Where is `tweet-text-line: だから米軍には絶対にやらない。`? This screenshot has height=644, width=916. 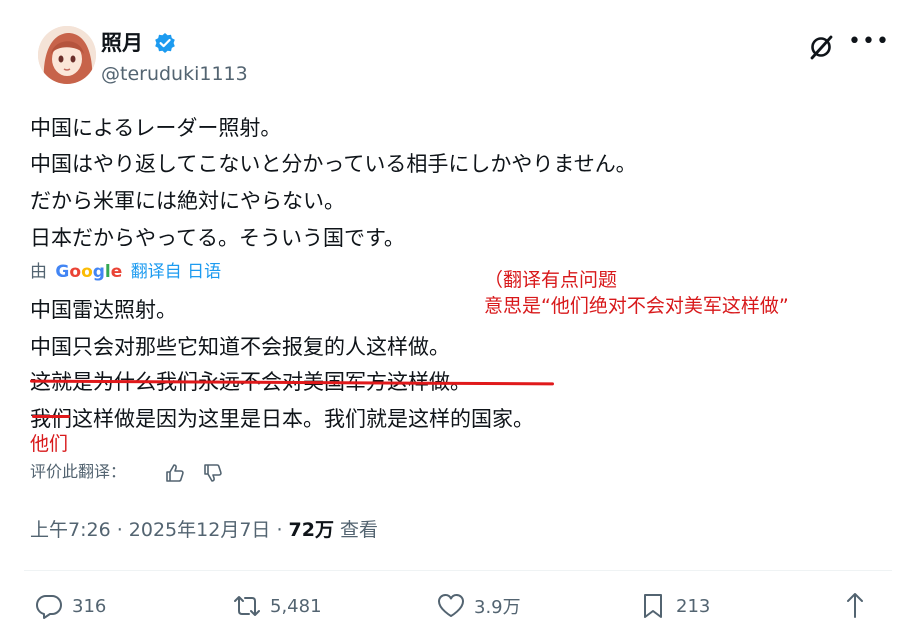 tweet-text-line: だから米軍には絶対にやらない。 is located at coordinates (187, 201).